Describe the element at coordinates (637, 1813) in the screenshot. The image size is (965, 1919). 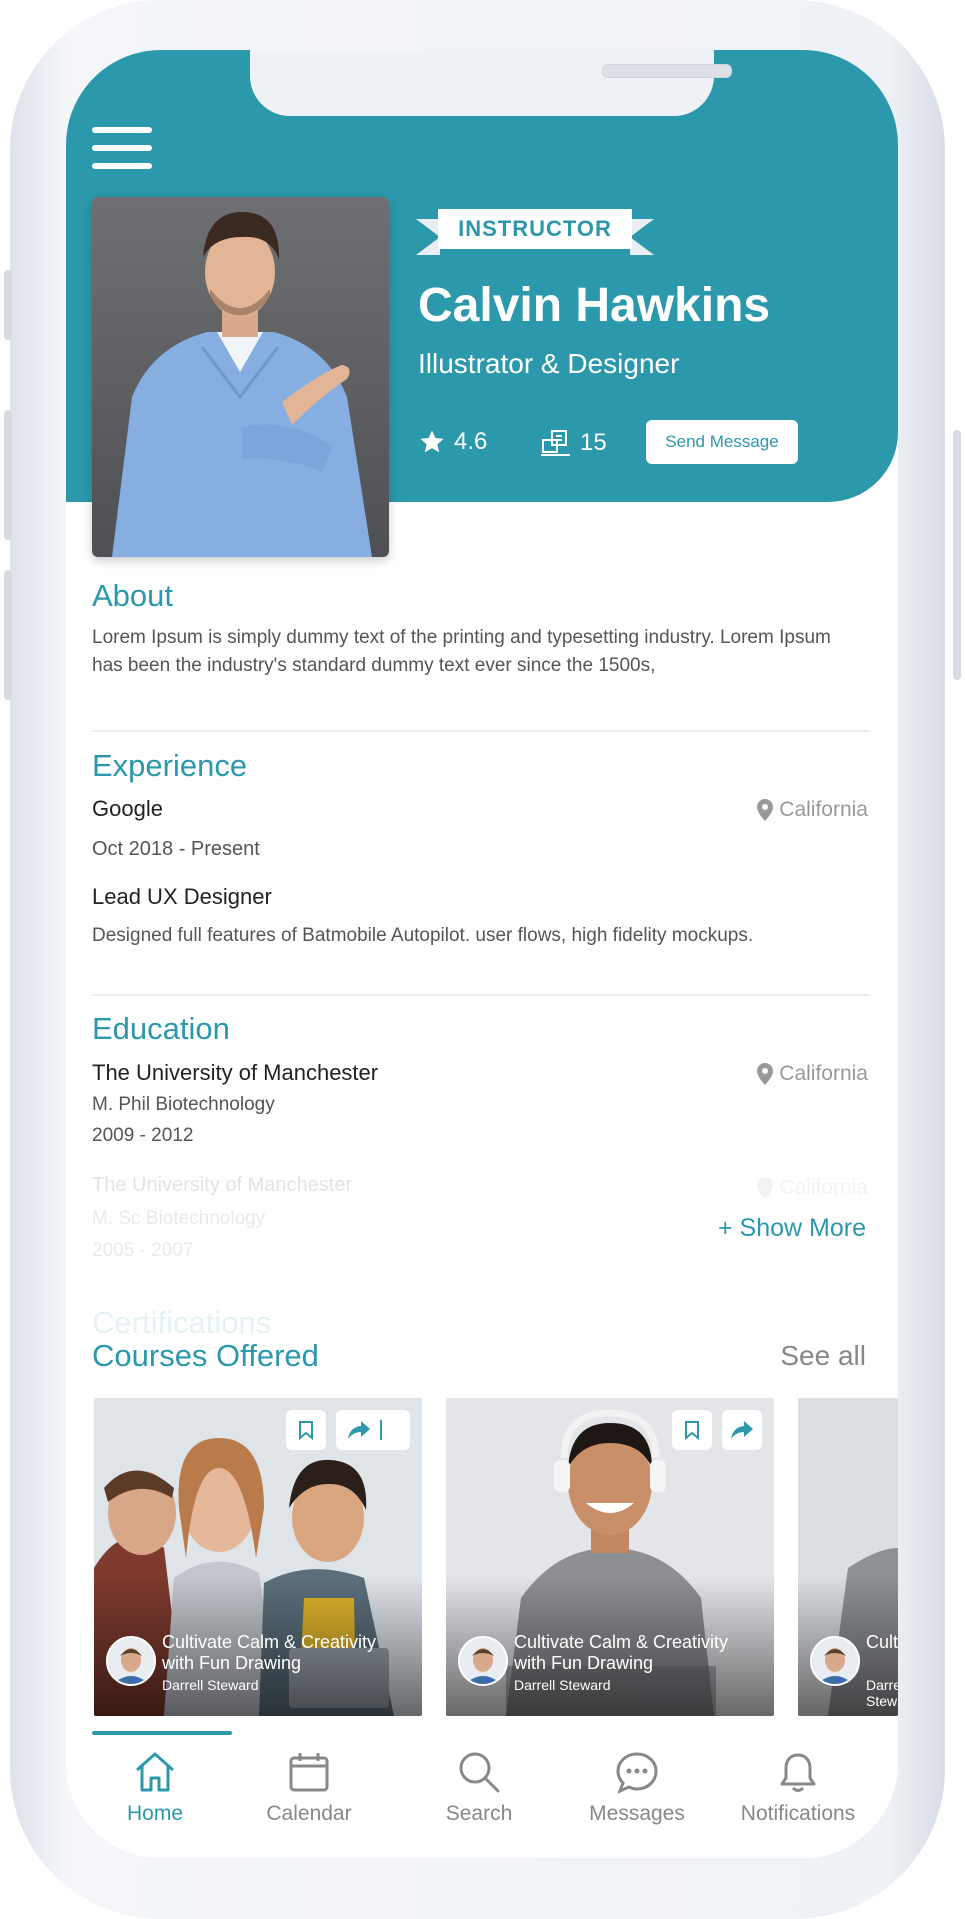
I see `tab-label: Messages` at that location.